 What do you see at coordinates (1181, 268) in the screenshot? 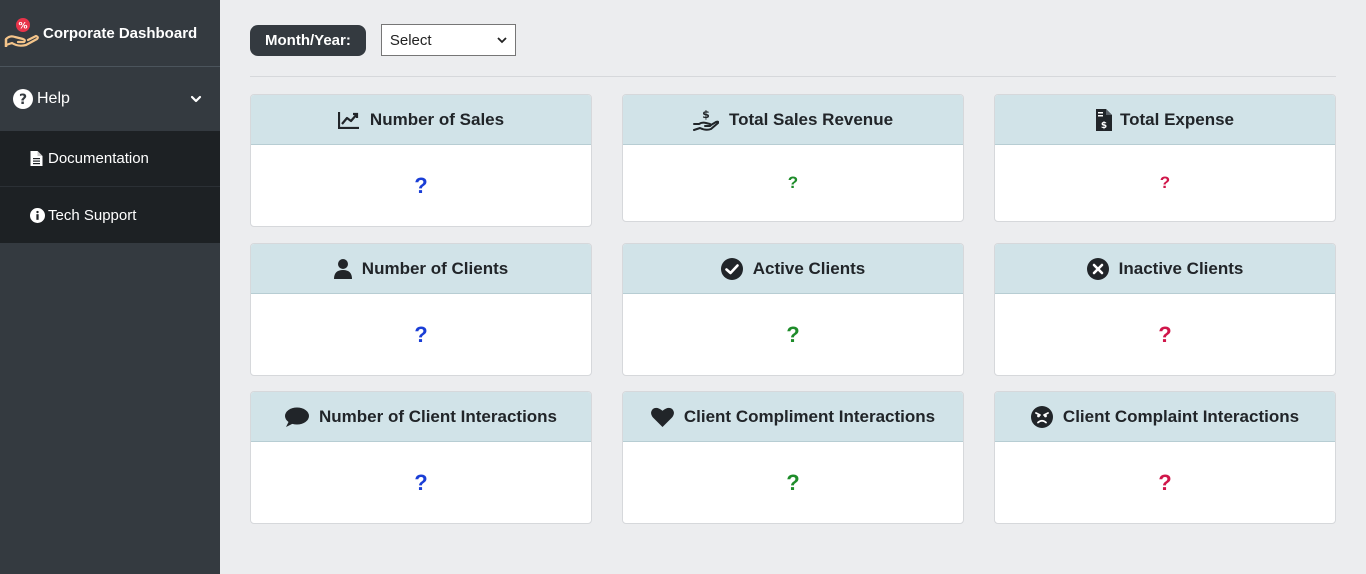
I see `card-title: Inactive Clients` at bounding box center [1181, 268].